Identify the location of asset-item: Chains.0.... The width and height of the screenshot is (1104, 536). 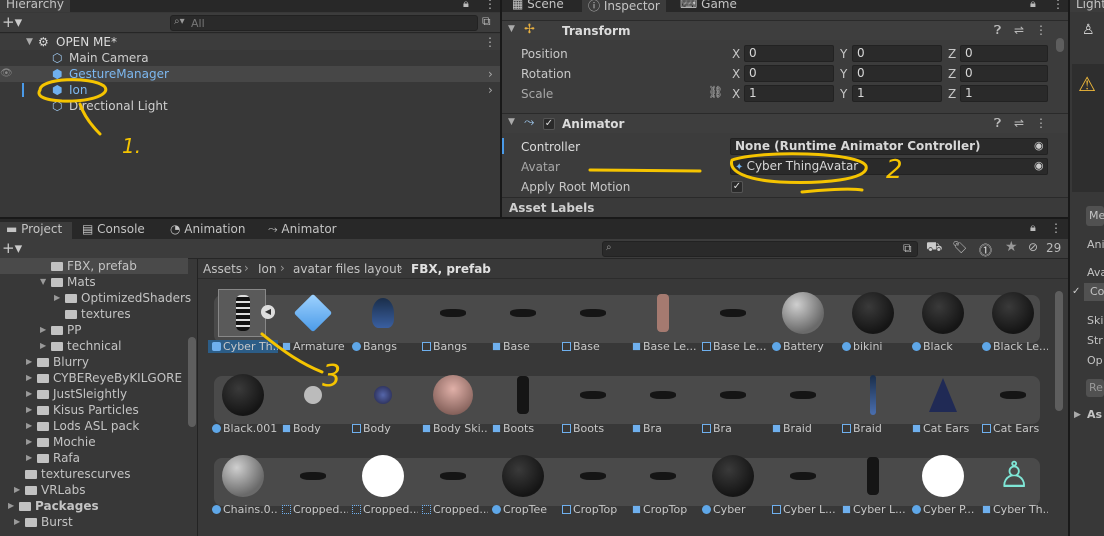
(243, 487).